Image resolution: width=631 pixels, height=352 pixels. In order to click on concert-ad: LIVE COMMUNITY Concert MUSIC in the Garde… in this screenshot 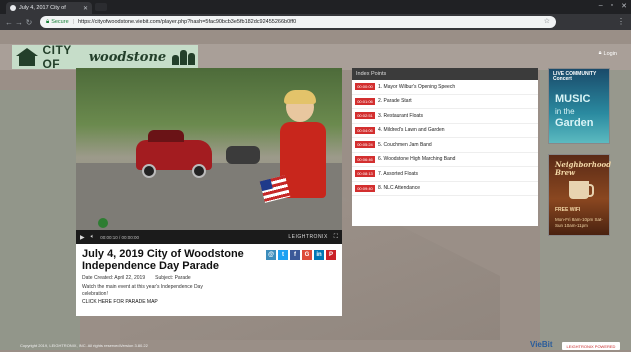, I will do `click(579, 106)`.